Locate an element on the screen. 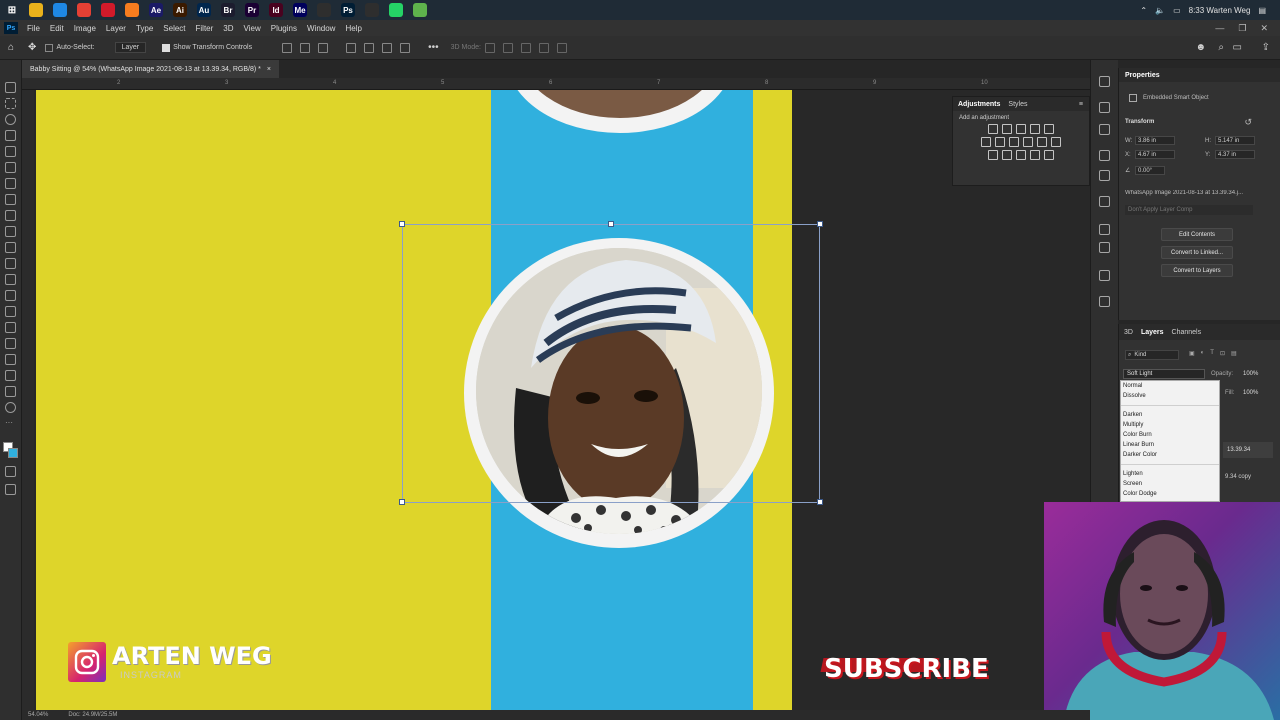 This screenshot has height=720, width=1280. blend-option-multiply: Multiply is located at coordinates (1170, 425).